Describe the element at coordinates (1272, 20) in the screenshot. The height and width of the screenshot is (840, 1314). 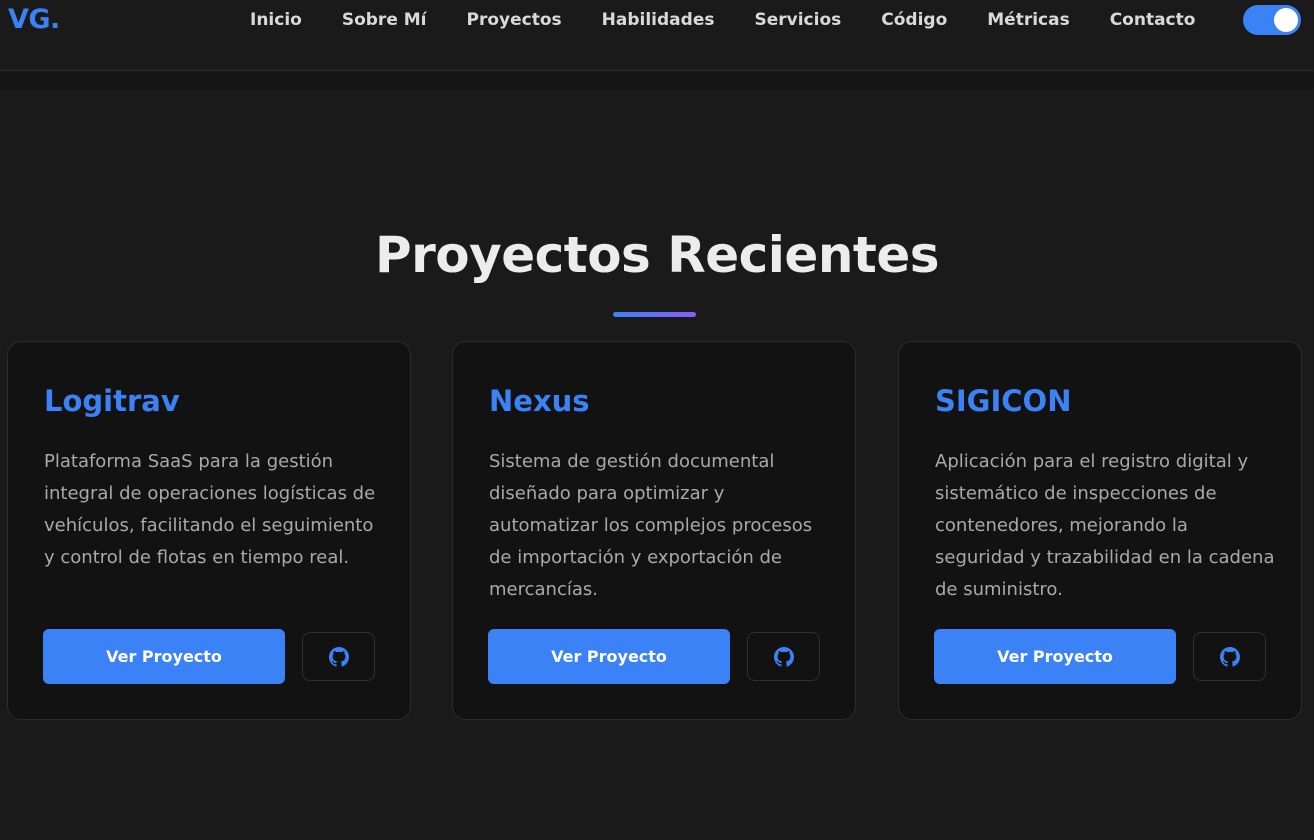
I see `theme-toggle` at that location.